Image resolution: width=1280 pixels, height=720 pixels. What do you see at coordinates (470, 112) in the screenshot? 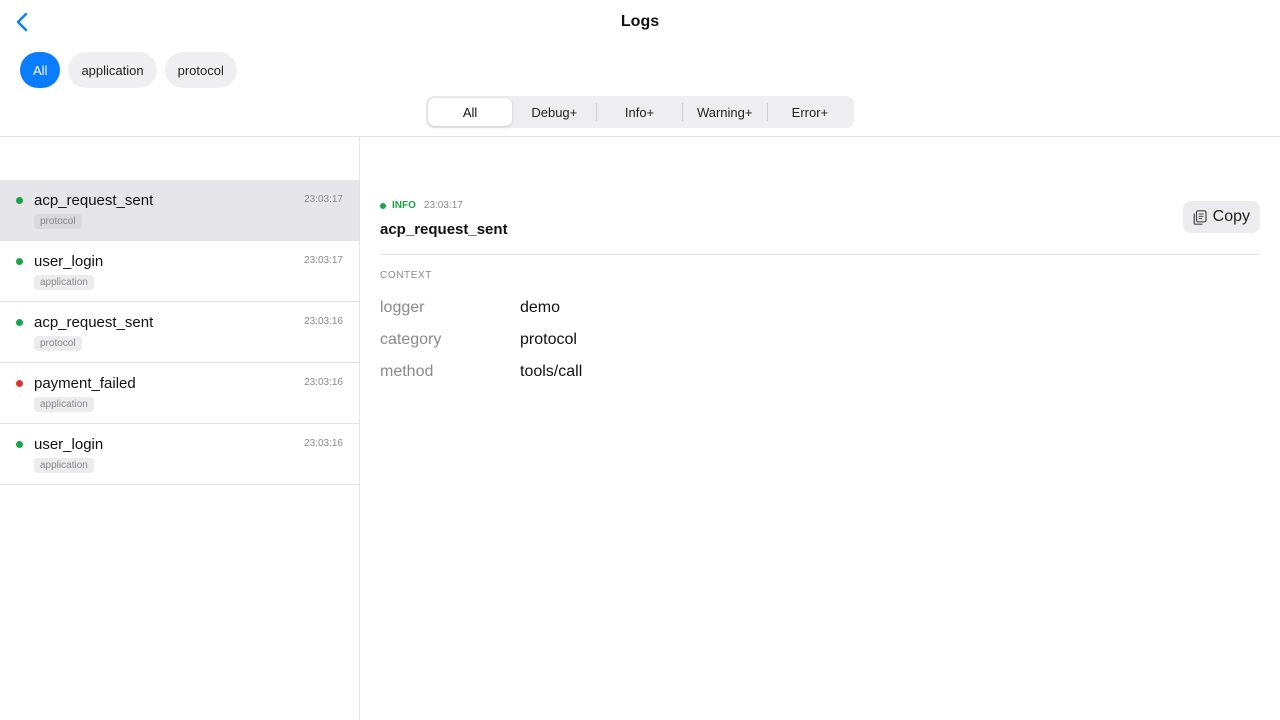
I see `level-all: All` at bounding box center [470, 112].